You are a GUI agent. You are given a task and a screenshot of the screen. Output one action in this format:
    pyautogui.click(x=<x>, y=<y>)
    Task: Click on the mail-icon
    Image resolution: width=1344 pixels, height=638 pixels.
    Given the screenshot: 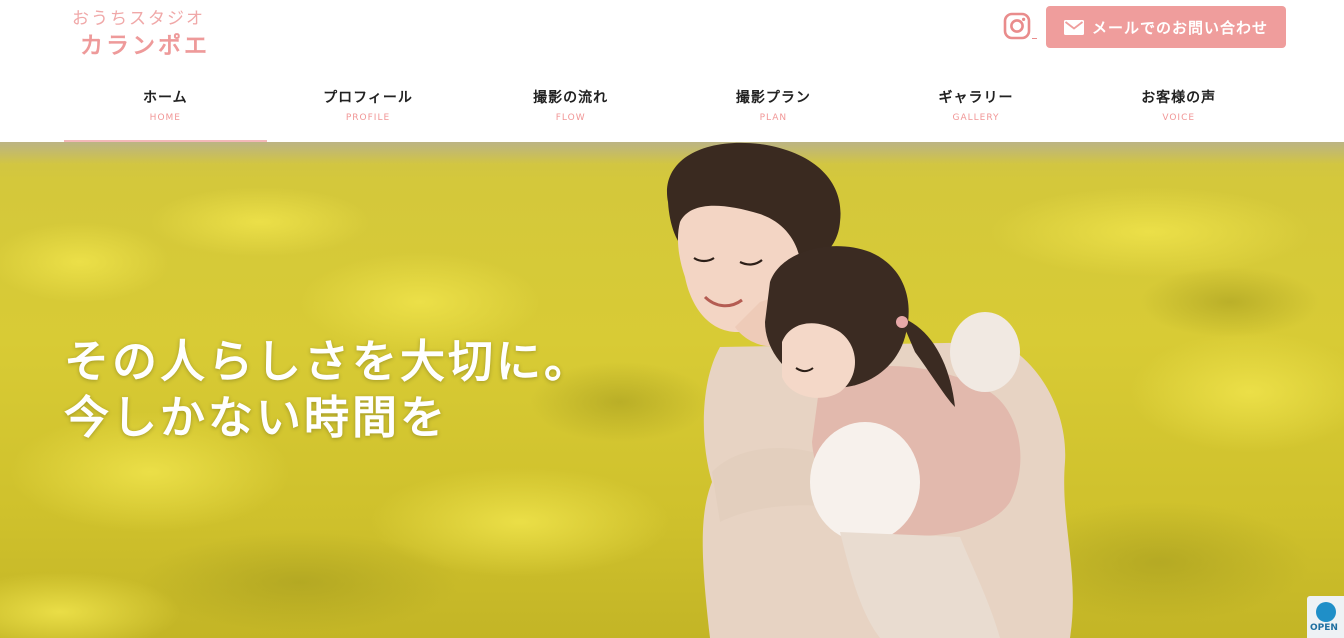 What is the action you would take?
    pyautogui.click(x=1073, y=27)
    